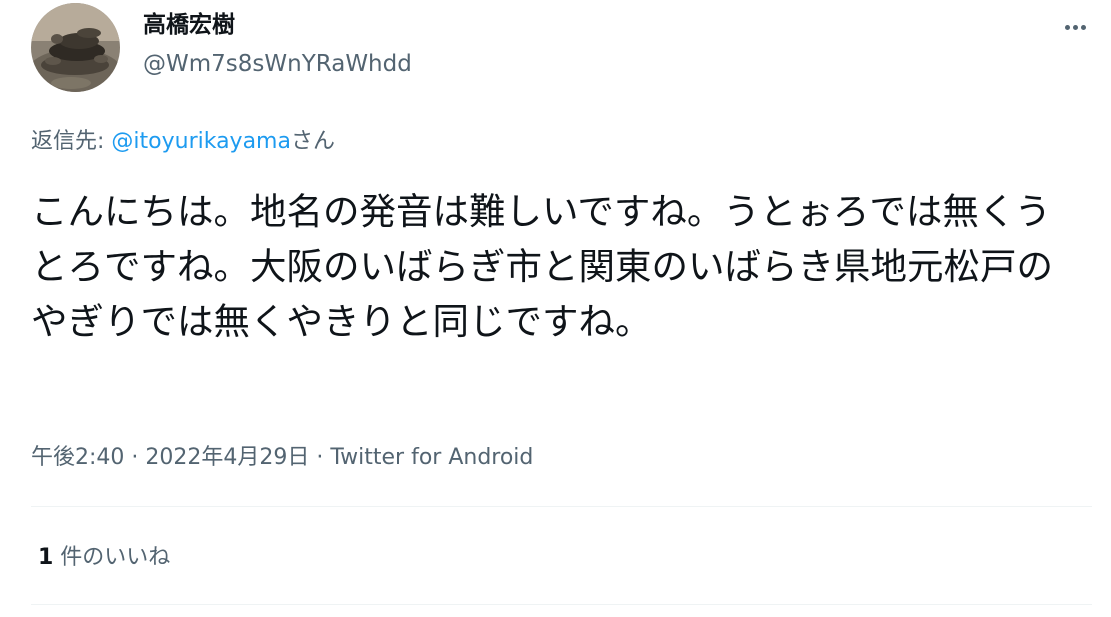 The height and width of the screenshot is (617, 1111). I want to click on reply-prefix: 返信先:, so click(71, 141).